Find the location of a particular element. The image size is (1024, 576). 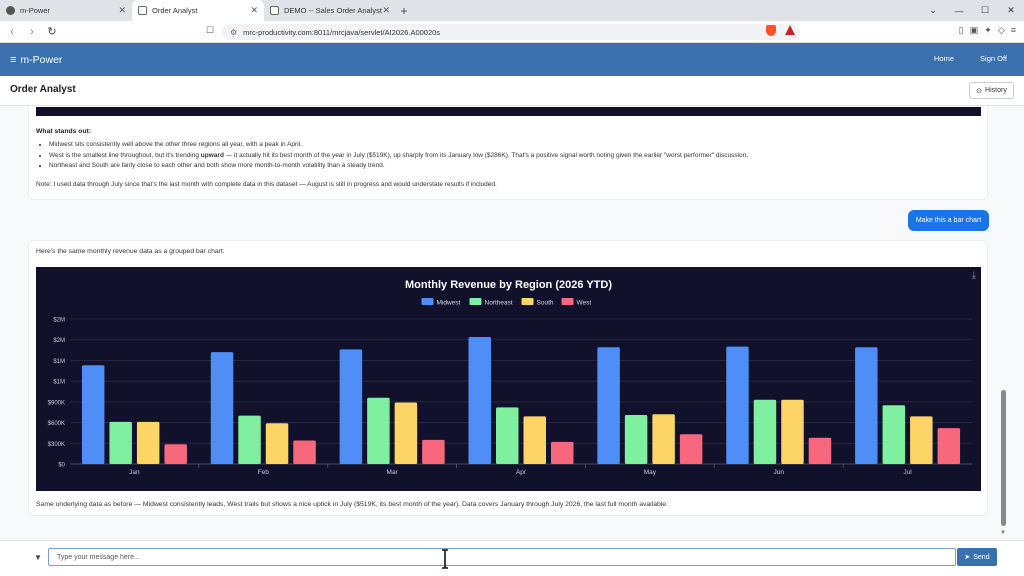

sign-off-link: Sign Off is located at coordinates (993, 58).